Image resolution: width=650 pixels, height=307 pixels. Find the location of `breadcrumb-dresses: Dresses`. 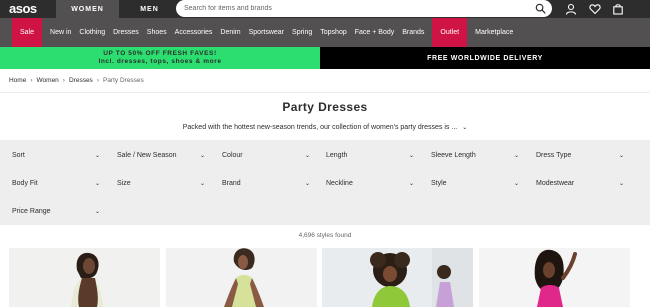

breadcrumb-dresses: Dresses is located at coordinates (81, 80).